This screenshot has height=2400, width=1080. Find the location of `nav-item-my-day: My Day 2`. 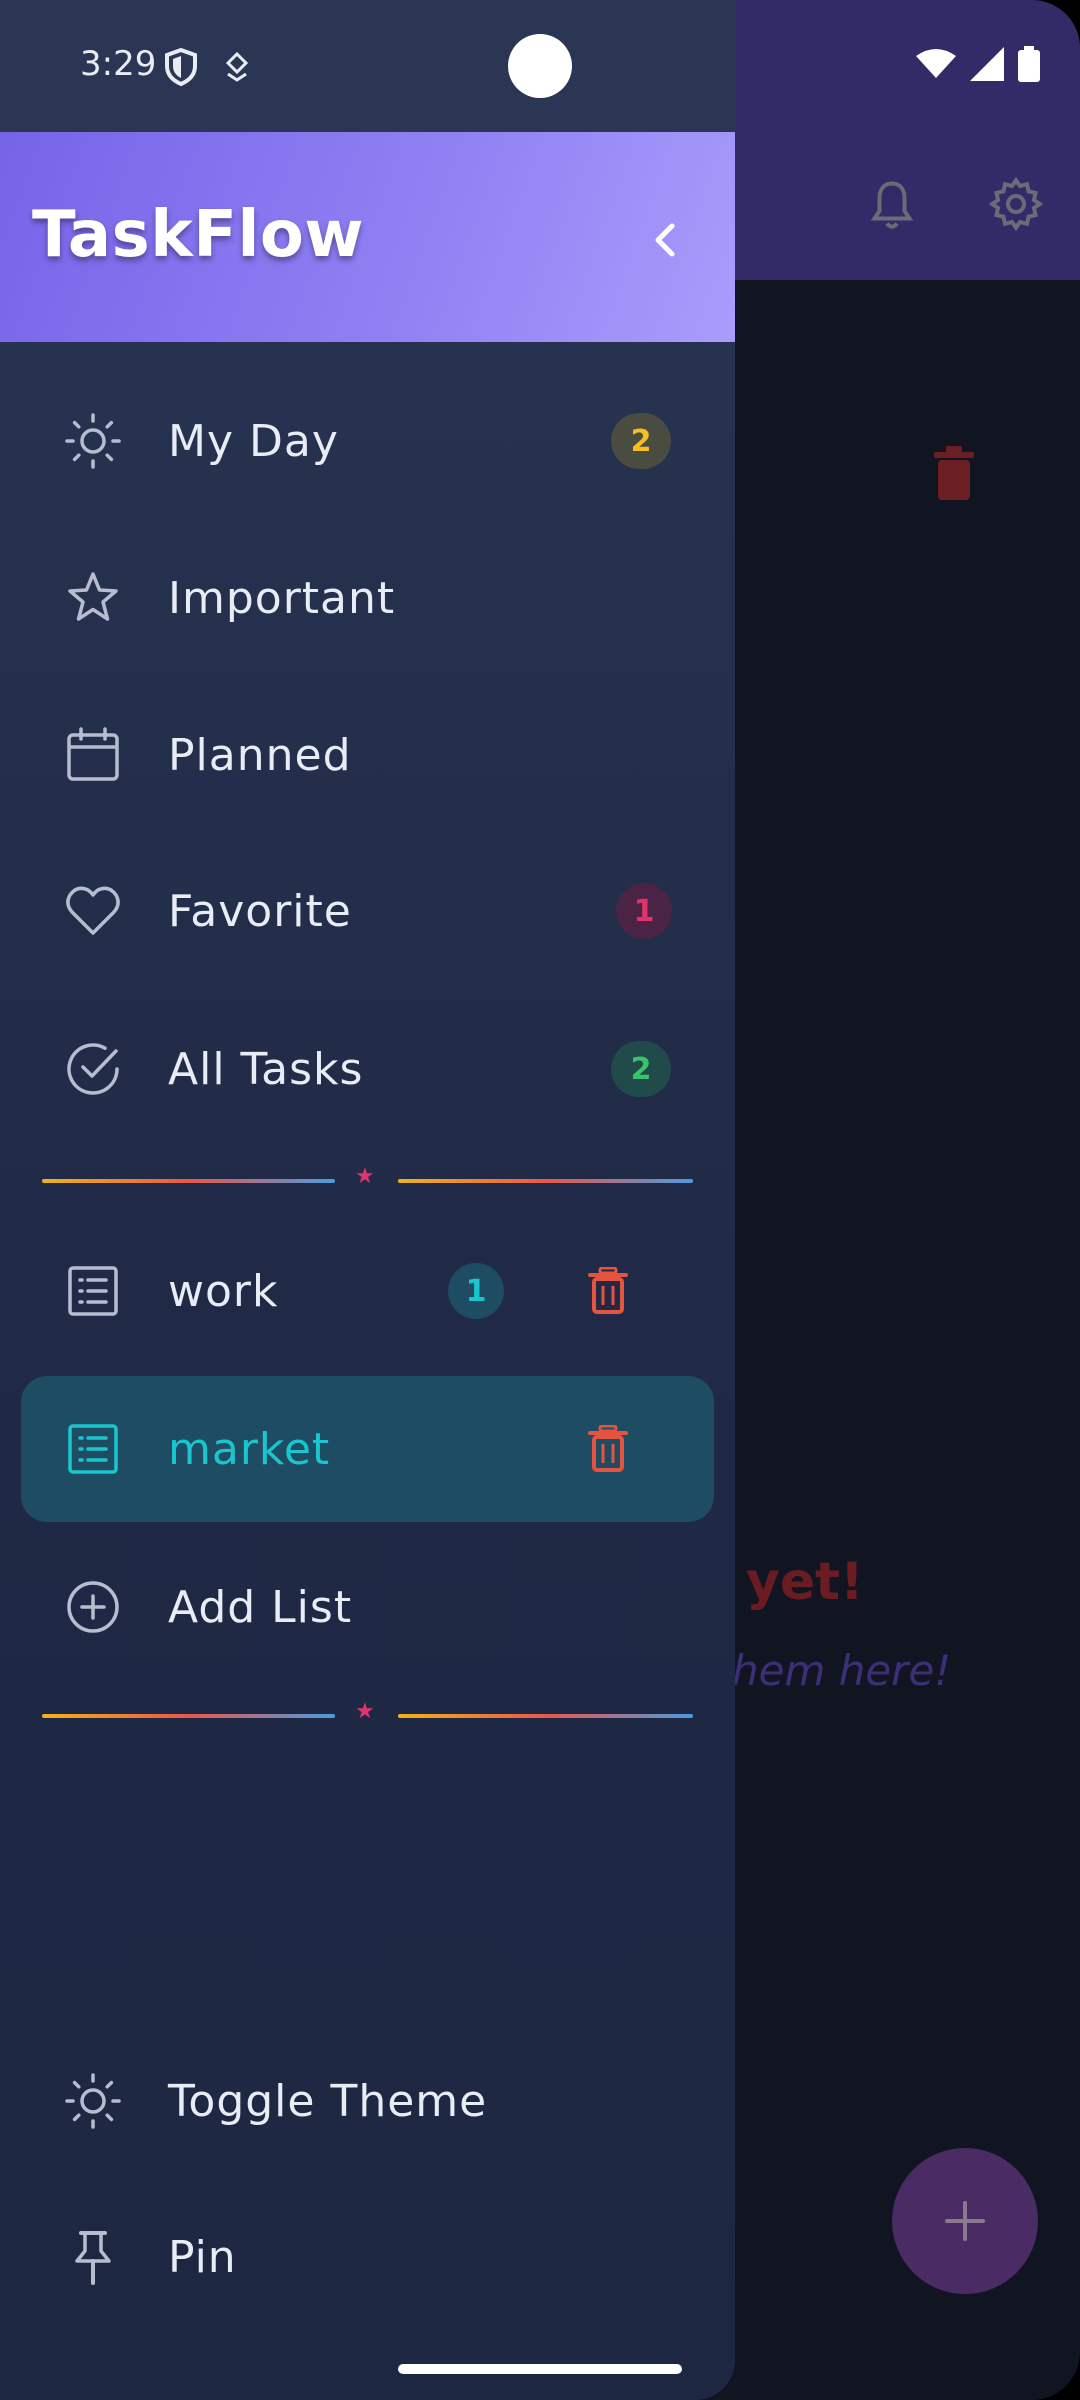

nav-item-my-day: My Day 2 is located at coordinates (367, 441).